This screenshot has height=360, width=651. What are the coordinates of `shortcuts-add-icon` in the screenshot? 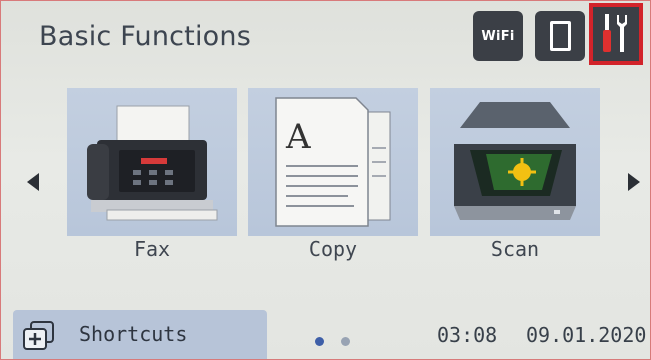 It's located at (38, 335).